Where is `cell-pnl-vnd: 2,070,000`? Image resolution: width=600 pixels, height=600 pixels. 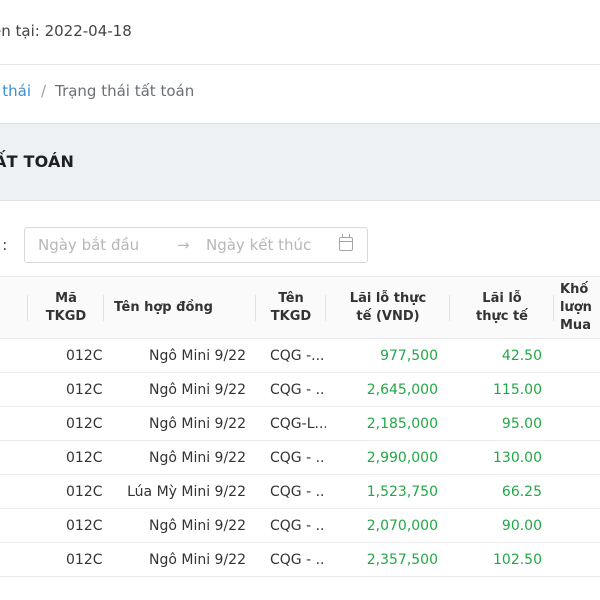
cell-pnl-vnd: 2,070,000 is located at coordinates (388, 525).